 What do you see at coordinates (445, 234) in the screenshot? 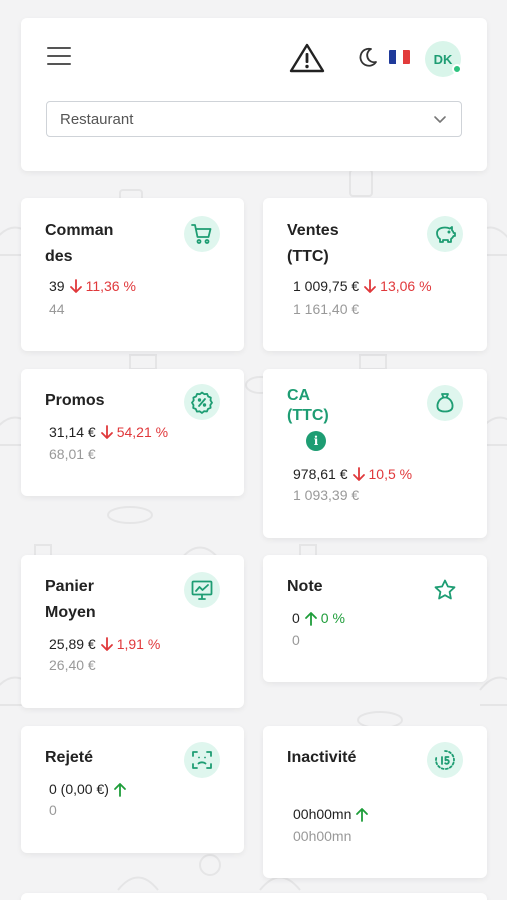
I see `piggy-bank-icon` at bounding box center [445, 234].